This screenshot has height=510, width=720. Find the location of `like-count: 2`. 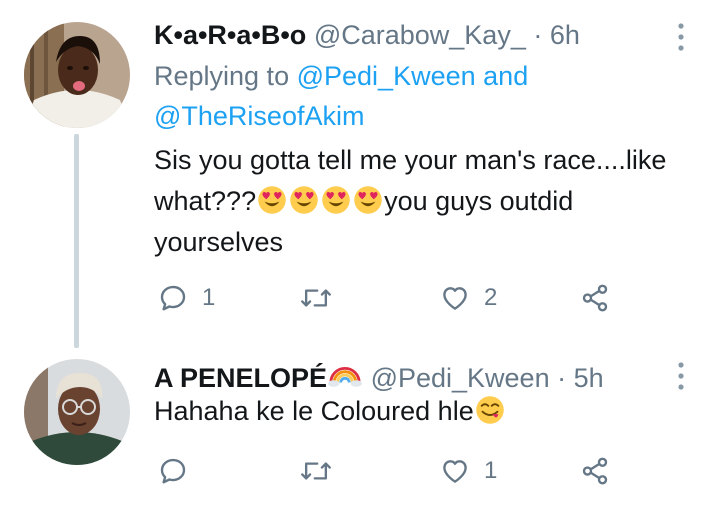

like-count: 2 is located at coordinates (491, 297).